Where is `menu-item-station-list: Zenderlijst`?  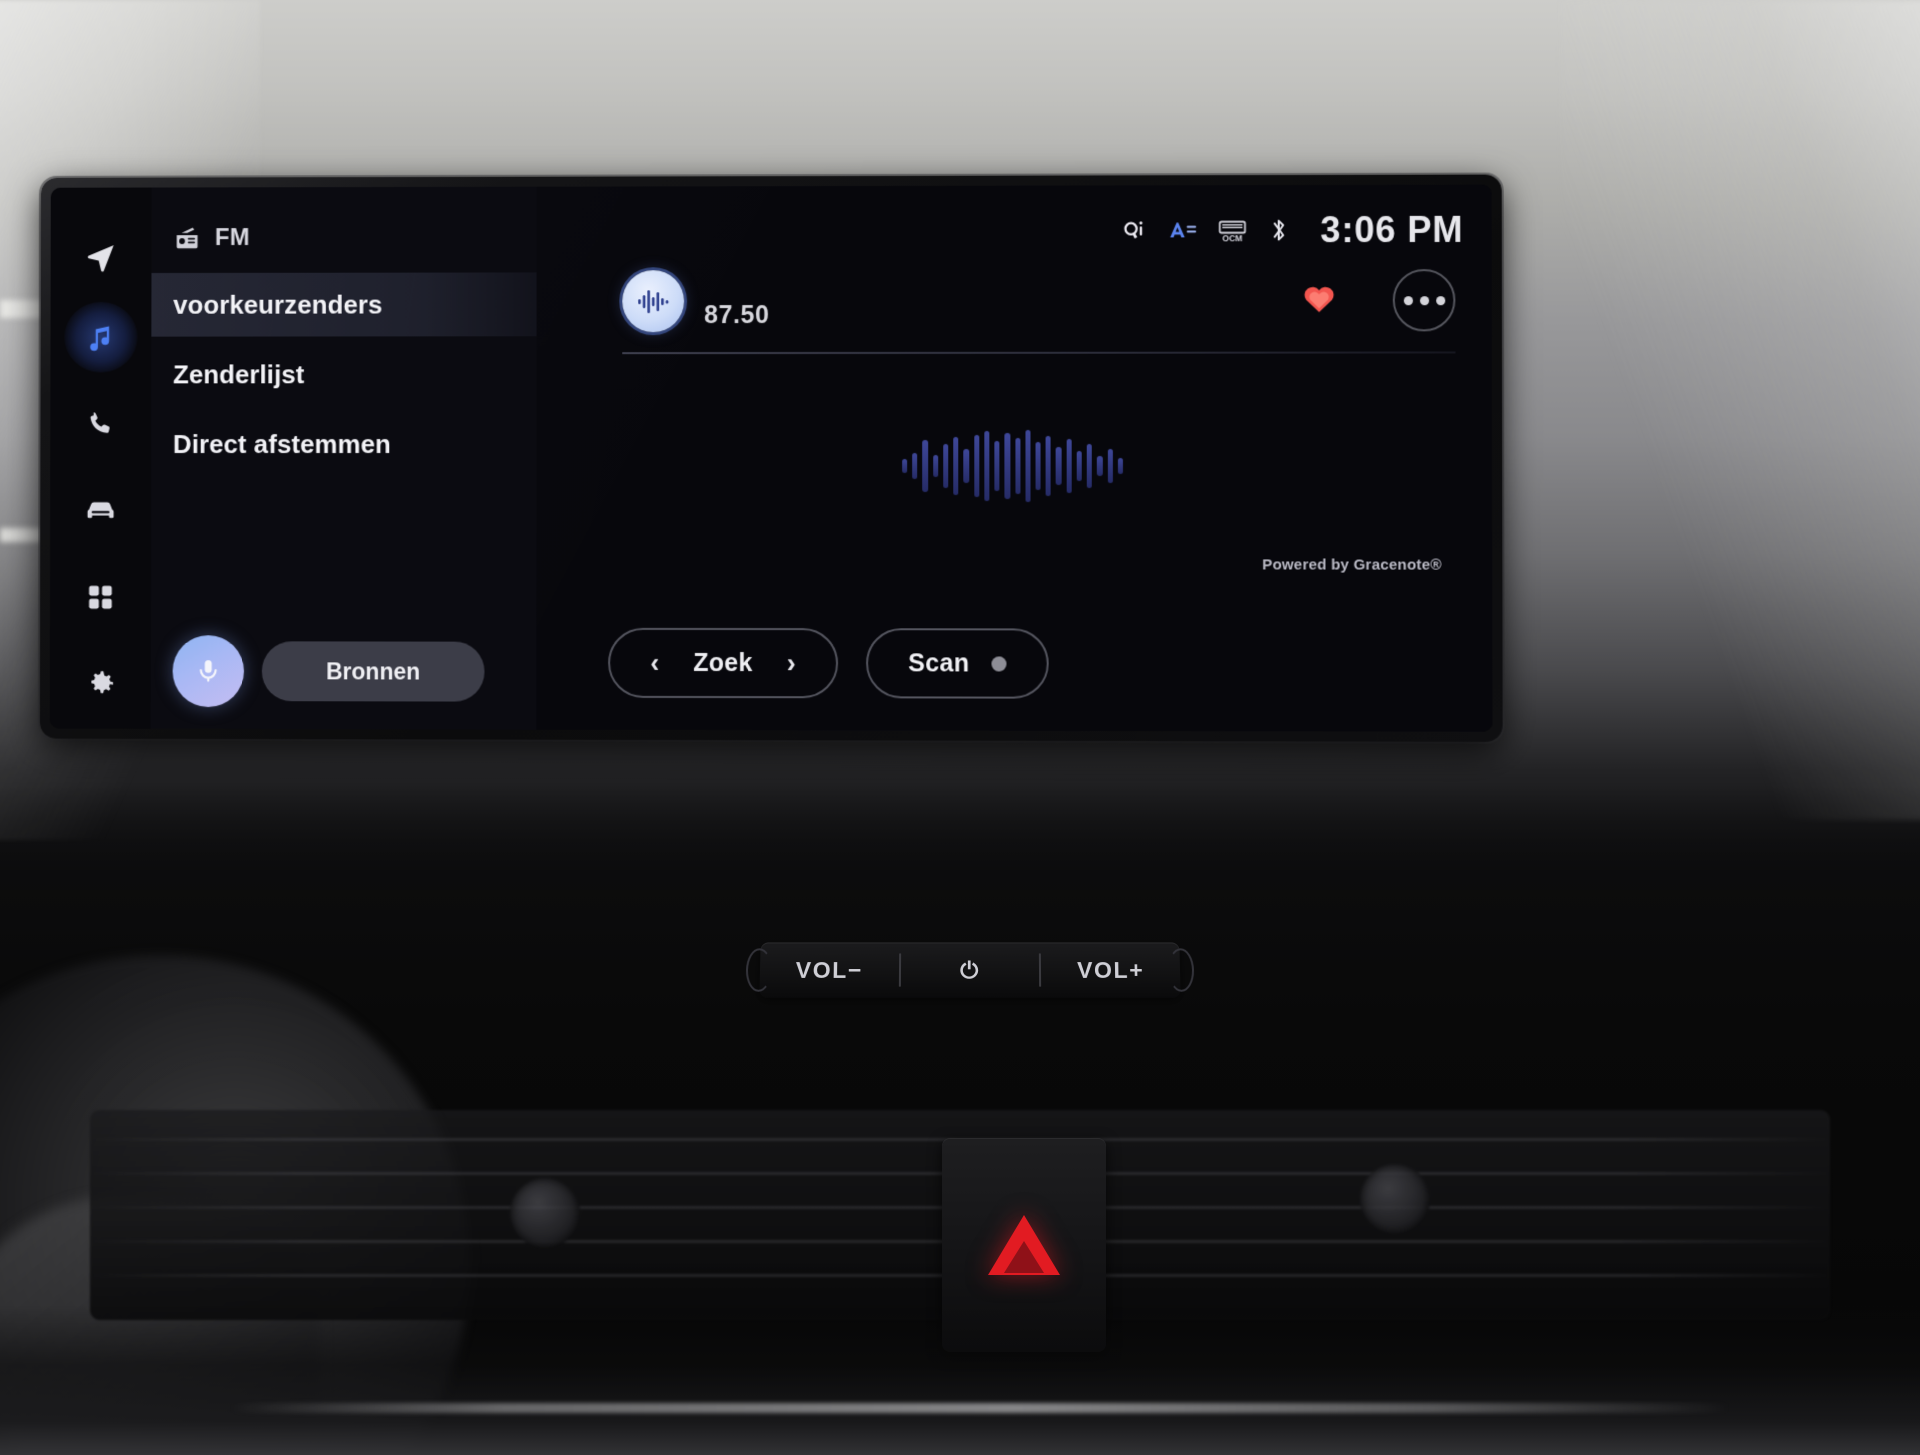
menu-item-station-list: Zenderlijst is located at coordinates (343, 374).